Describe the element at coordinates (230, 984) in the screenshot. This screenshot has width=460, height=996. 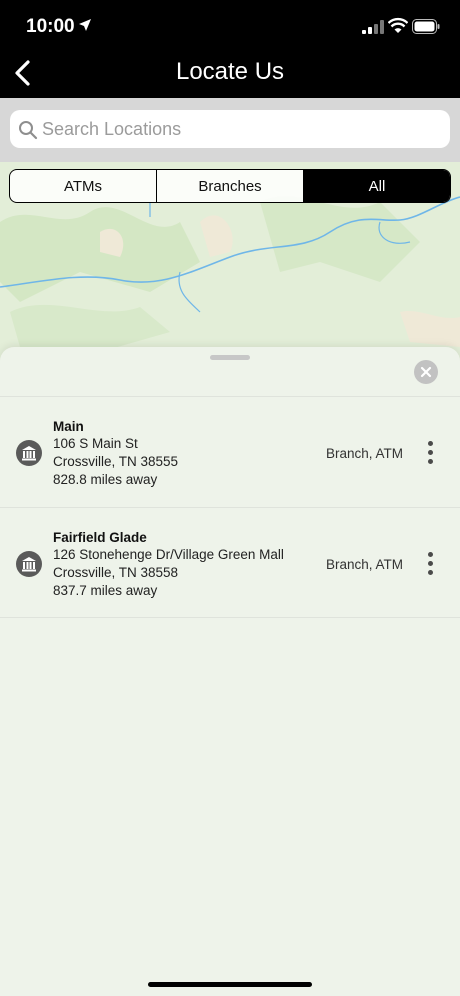
I see `home-indicator` at that location.